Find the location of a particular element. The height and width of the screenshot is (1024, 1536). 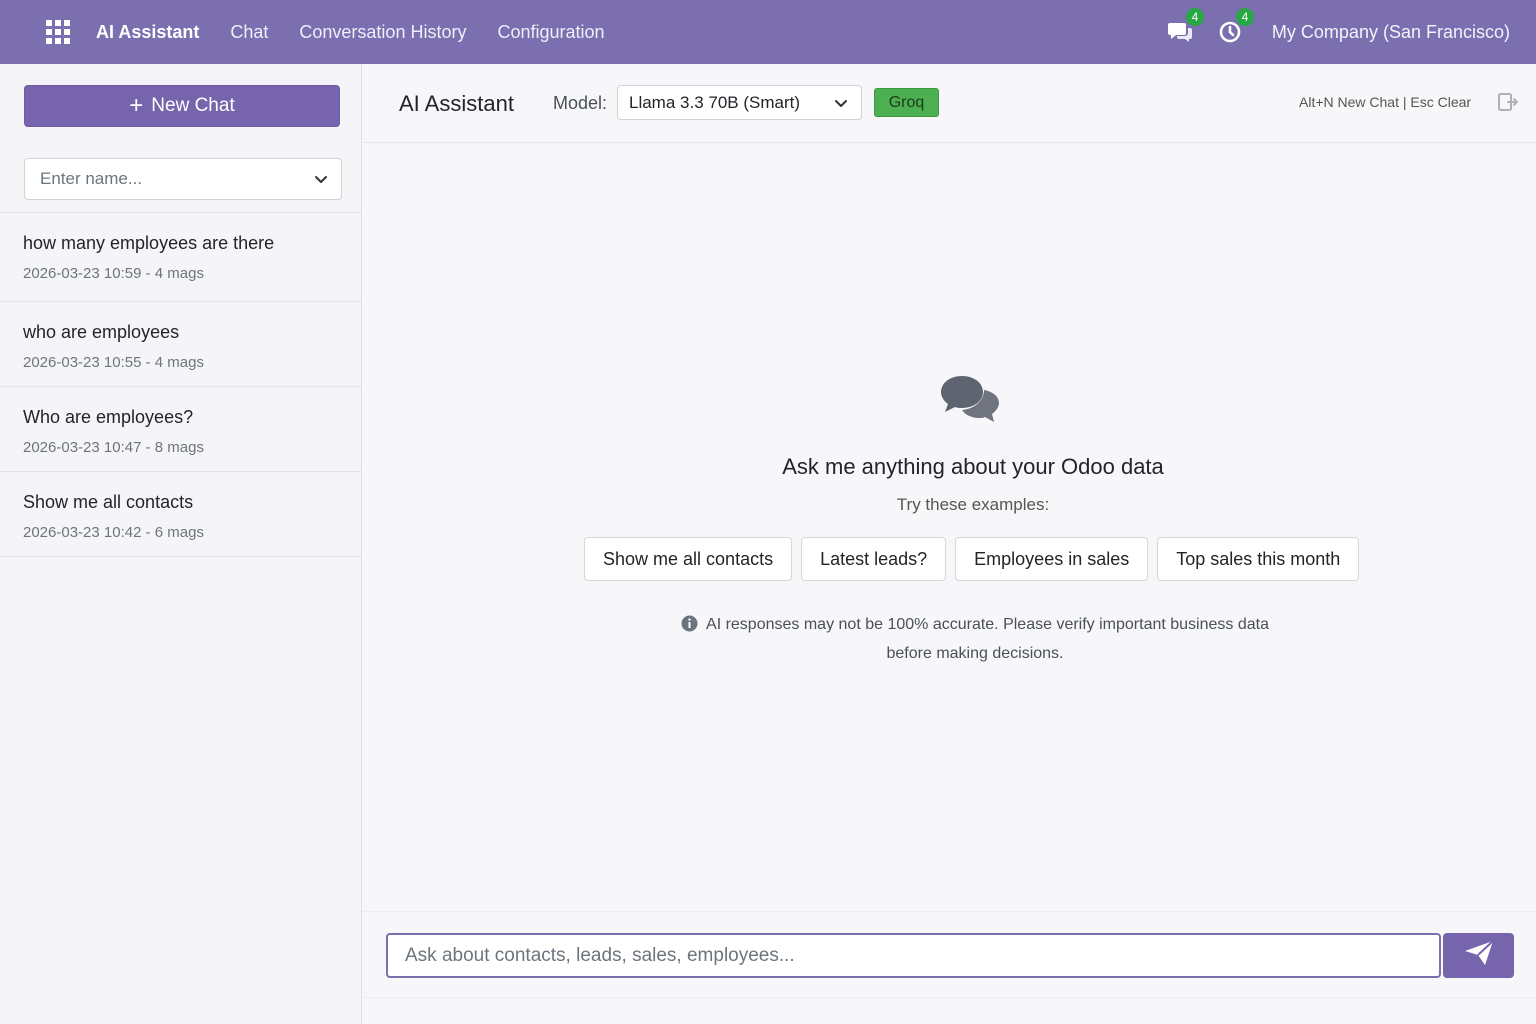

example-button: Employees in sales is located at coordinates (1052, 559).